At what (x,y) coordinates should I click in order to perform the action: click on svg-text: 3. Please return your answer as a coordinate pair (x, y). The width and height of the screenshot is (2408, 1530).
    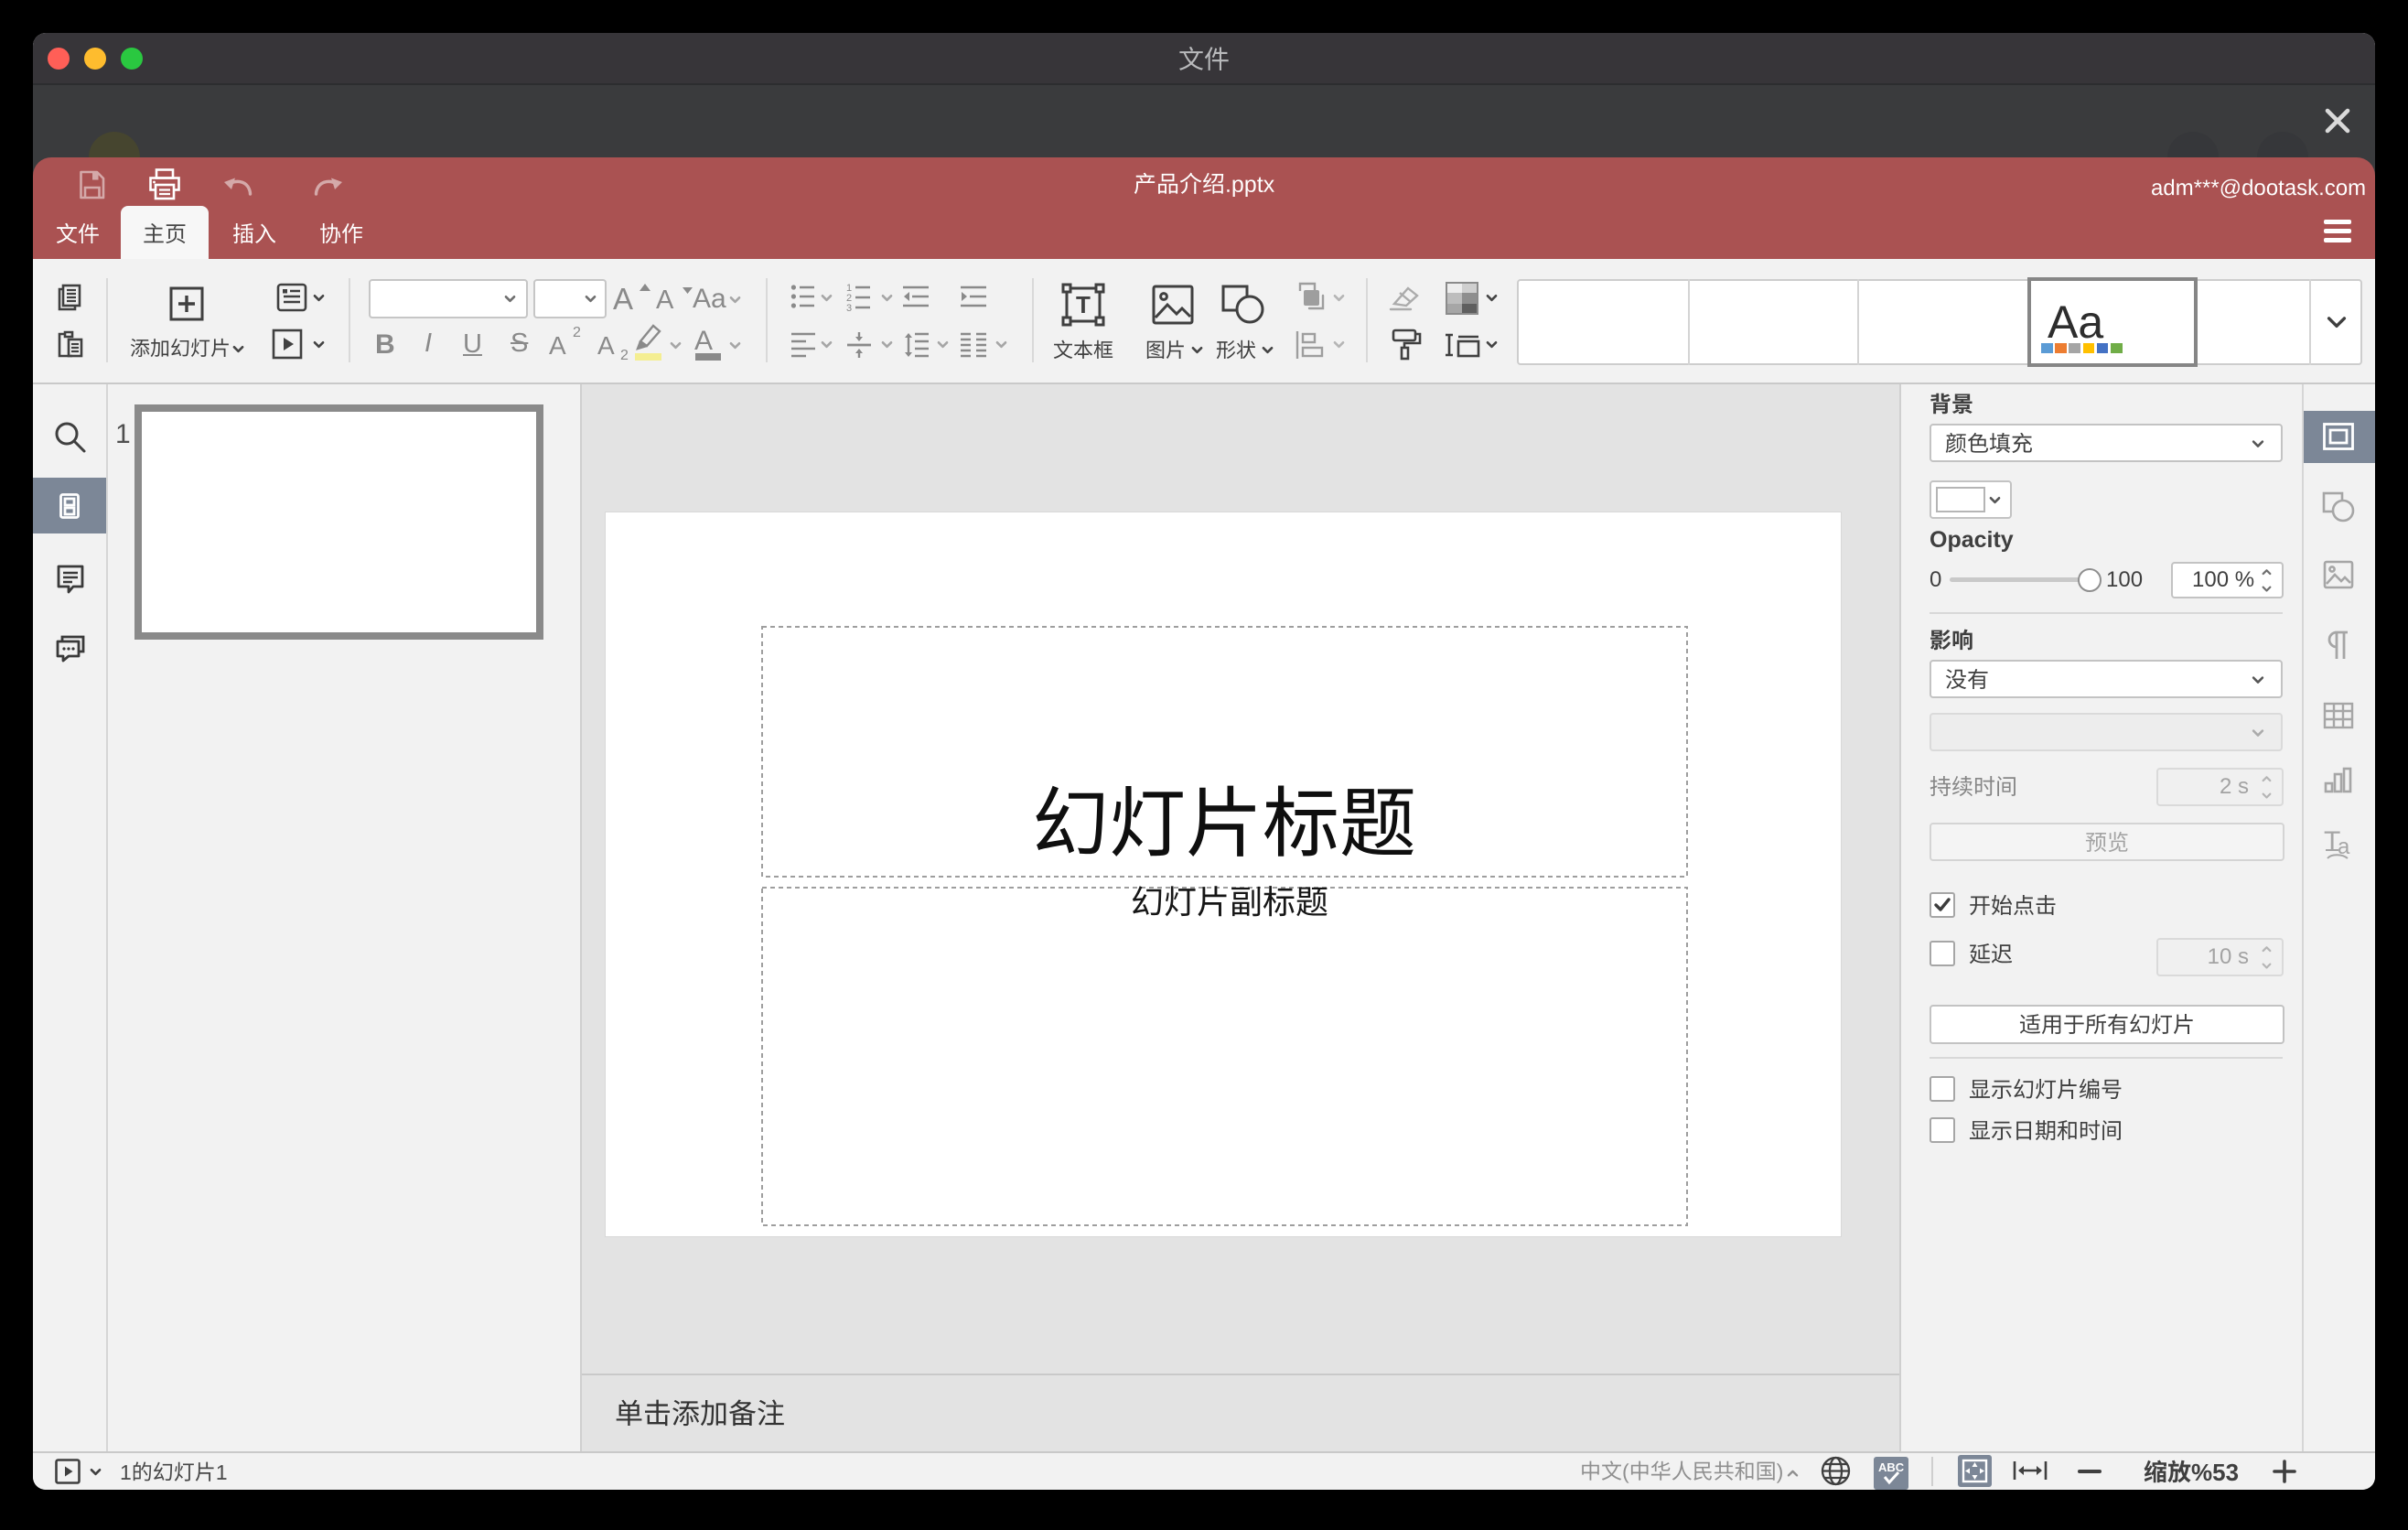
    Looking at the image, I should click on (849, 308).